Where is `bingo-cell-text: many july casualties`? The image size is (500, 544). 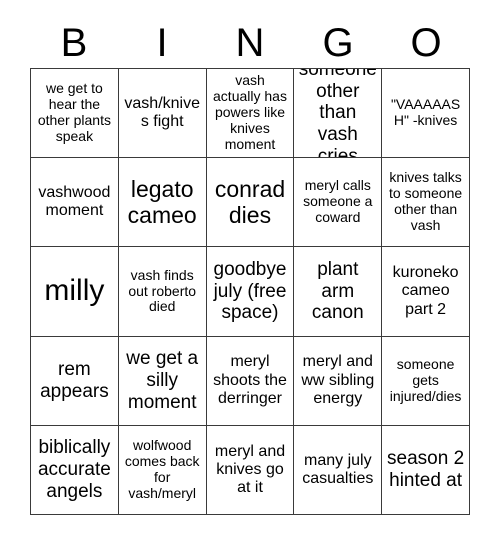
bingo-cell-text: many july casualties is located at coordinates (338, 469).